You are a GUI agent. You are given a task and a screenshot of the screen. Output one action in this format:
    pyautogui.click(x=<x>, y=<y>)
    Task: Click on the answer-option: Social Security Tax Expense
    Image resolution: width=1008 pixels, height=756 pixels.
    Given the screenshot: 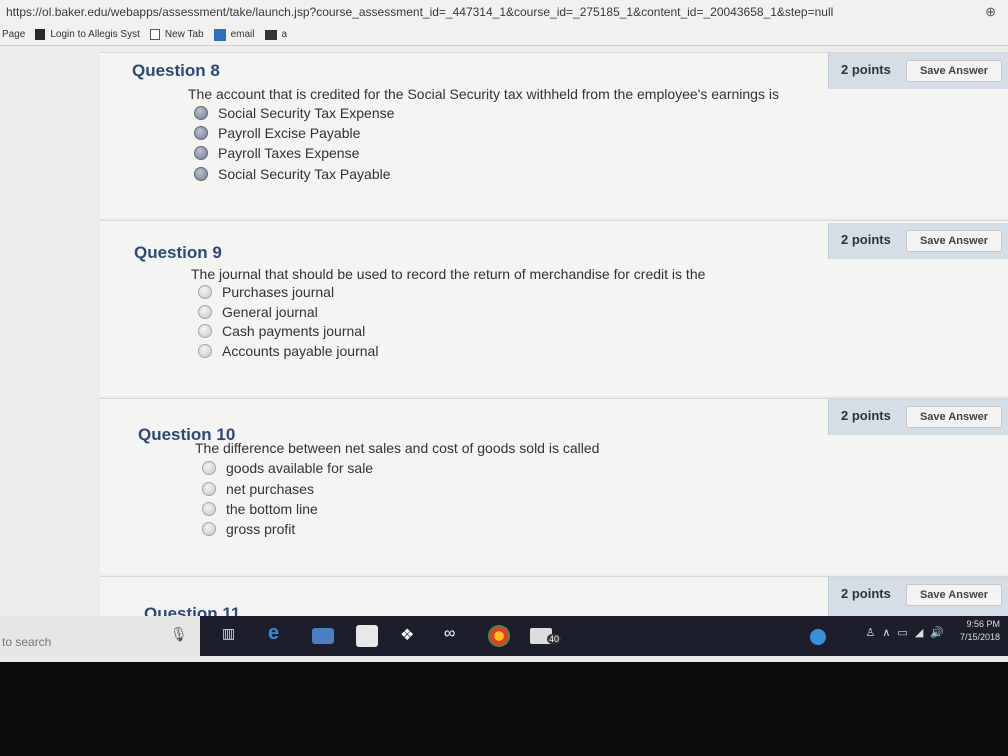 What is the action you would take?
    pyautogui.click(x=294, y=113)
    